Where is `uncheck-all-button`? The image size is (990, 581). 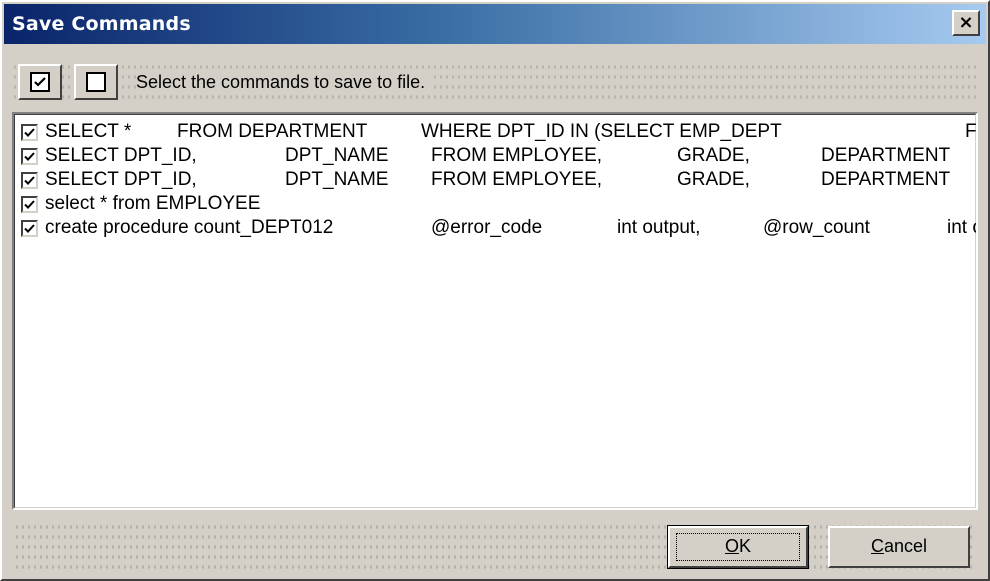 uncheck-all-button is located at coordinates (96, 82).